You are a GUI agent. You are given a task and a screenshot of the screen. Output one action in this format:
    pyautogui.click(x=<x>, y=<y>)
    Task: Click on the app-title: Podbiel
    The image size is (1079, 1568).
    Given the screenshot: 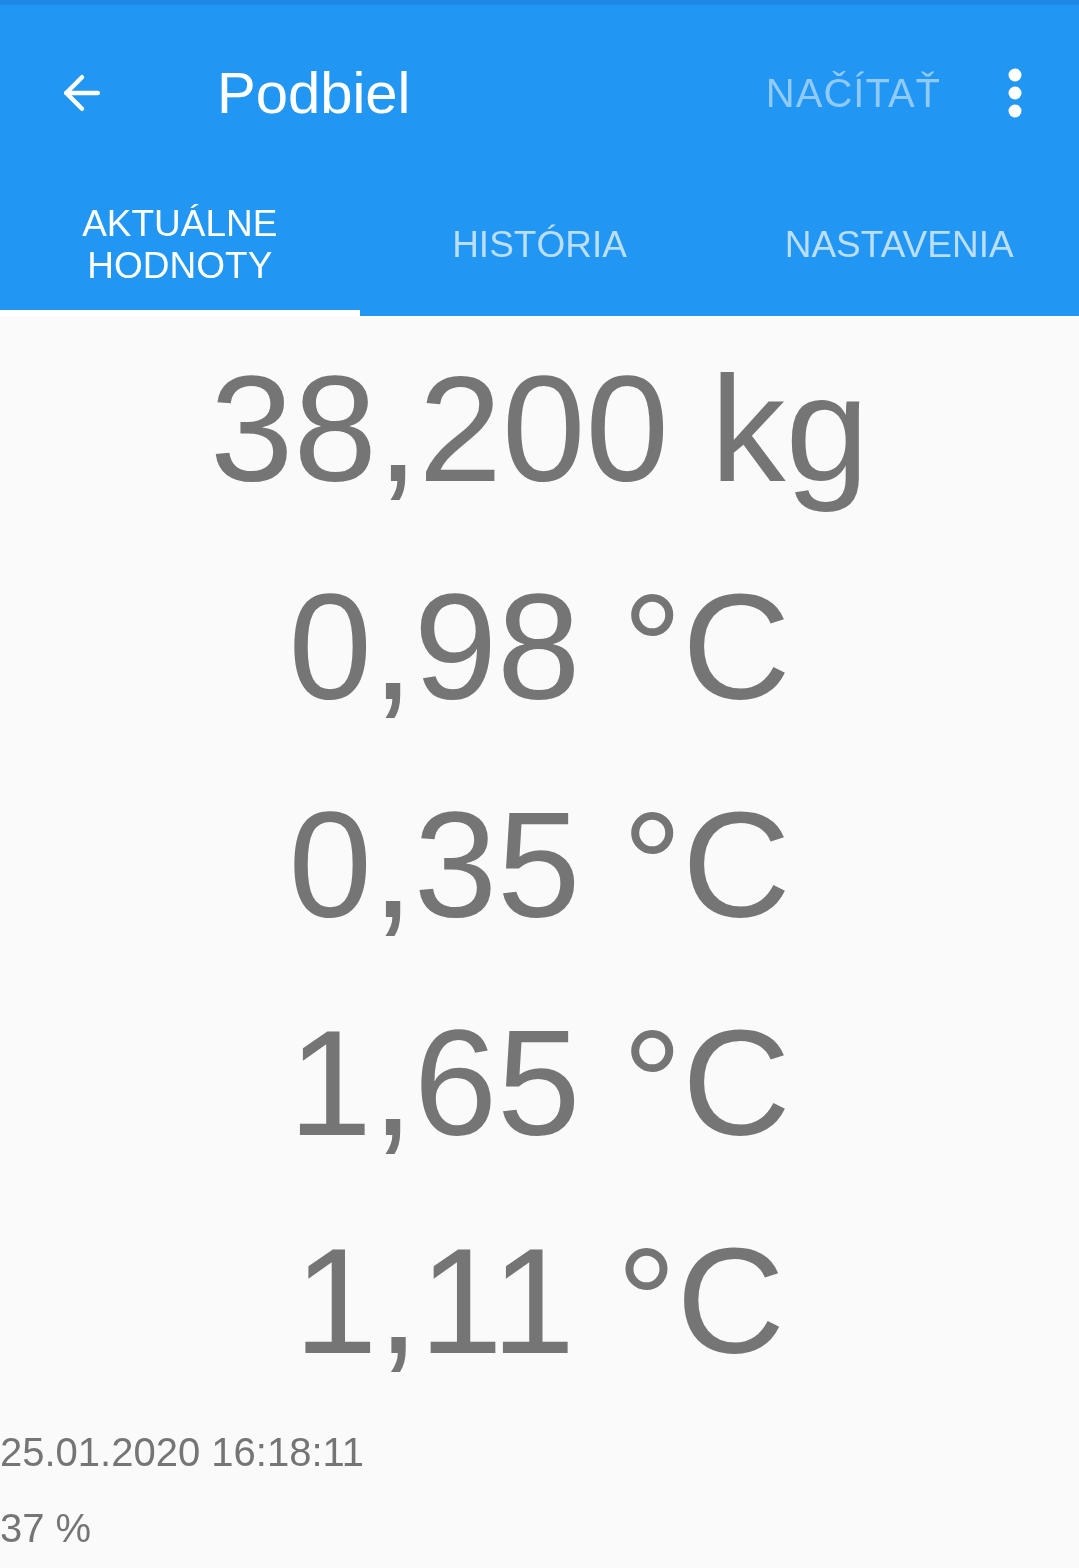 What is the action you would take?
    pyautogui.click(x=314, y=93)
    